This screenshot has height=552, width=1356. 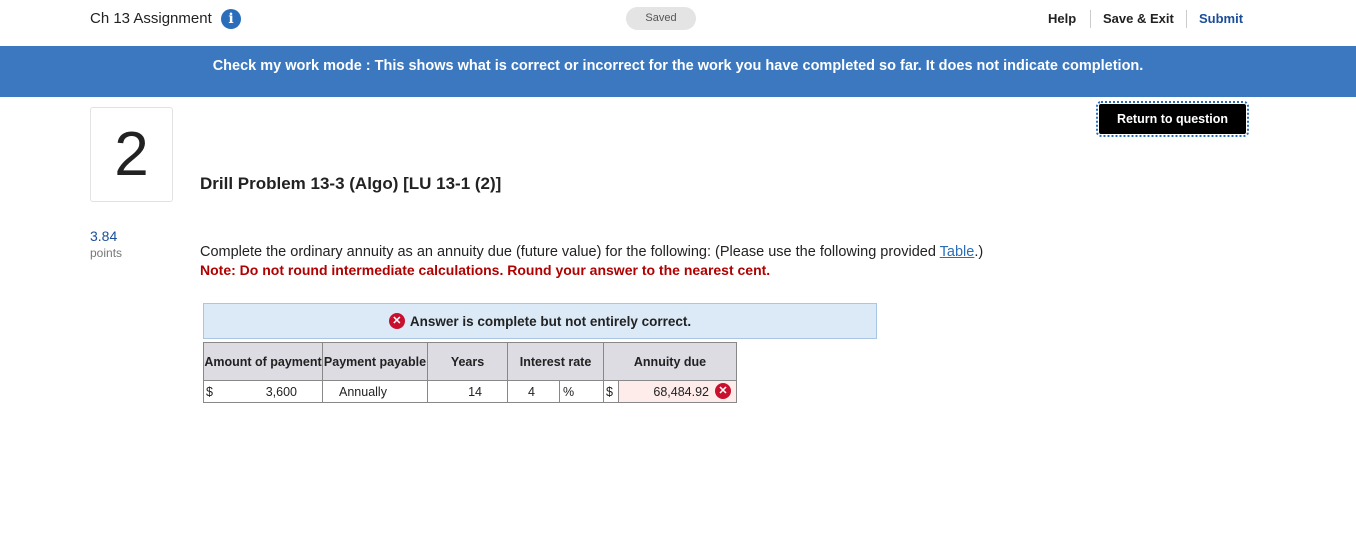 What do you see at coordinates (467, 361) in the screenshot?
I see `header-years: Years` at bounding box center [467, 361].